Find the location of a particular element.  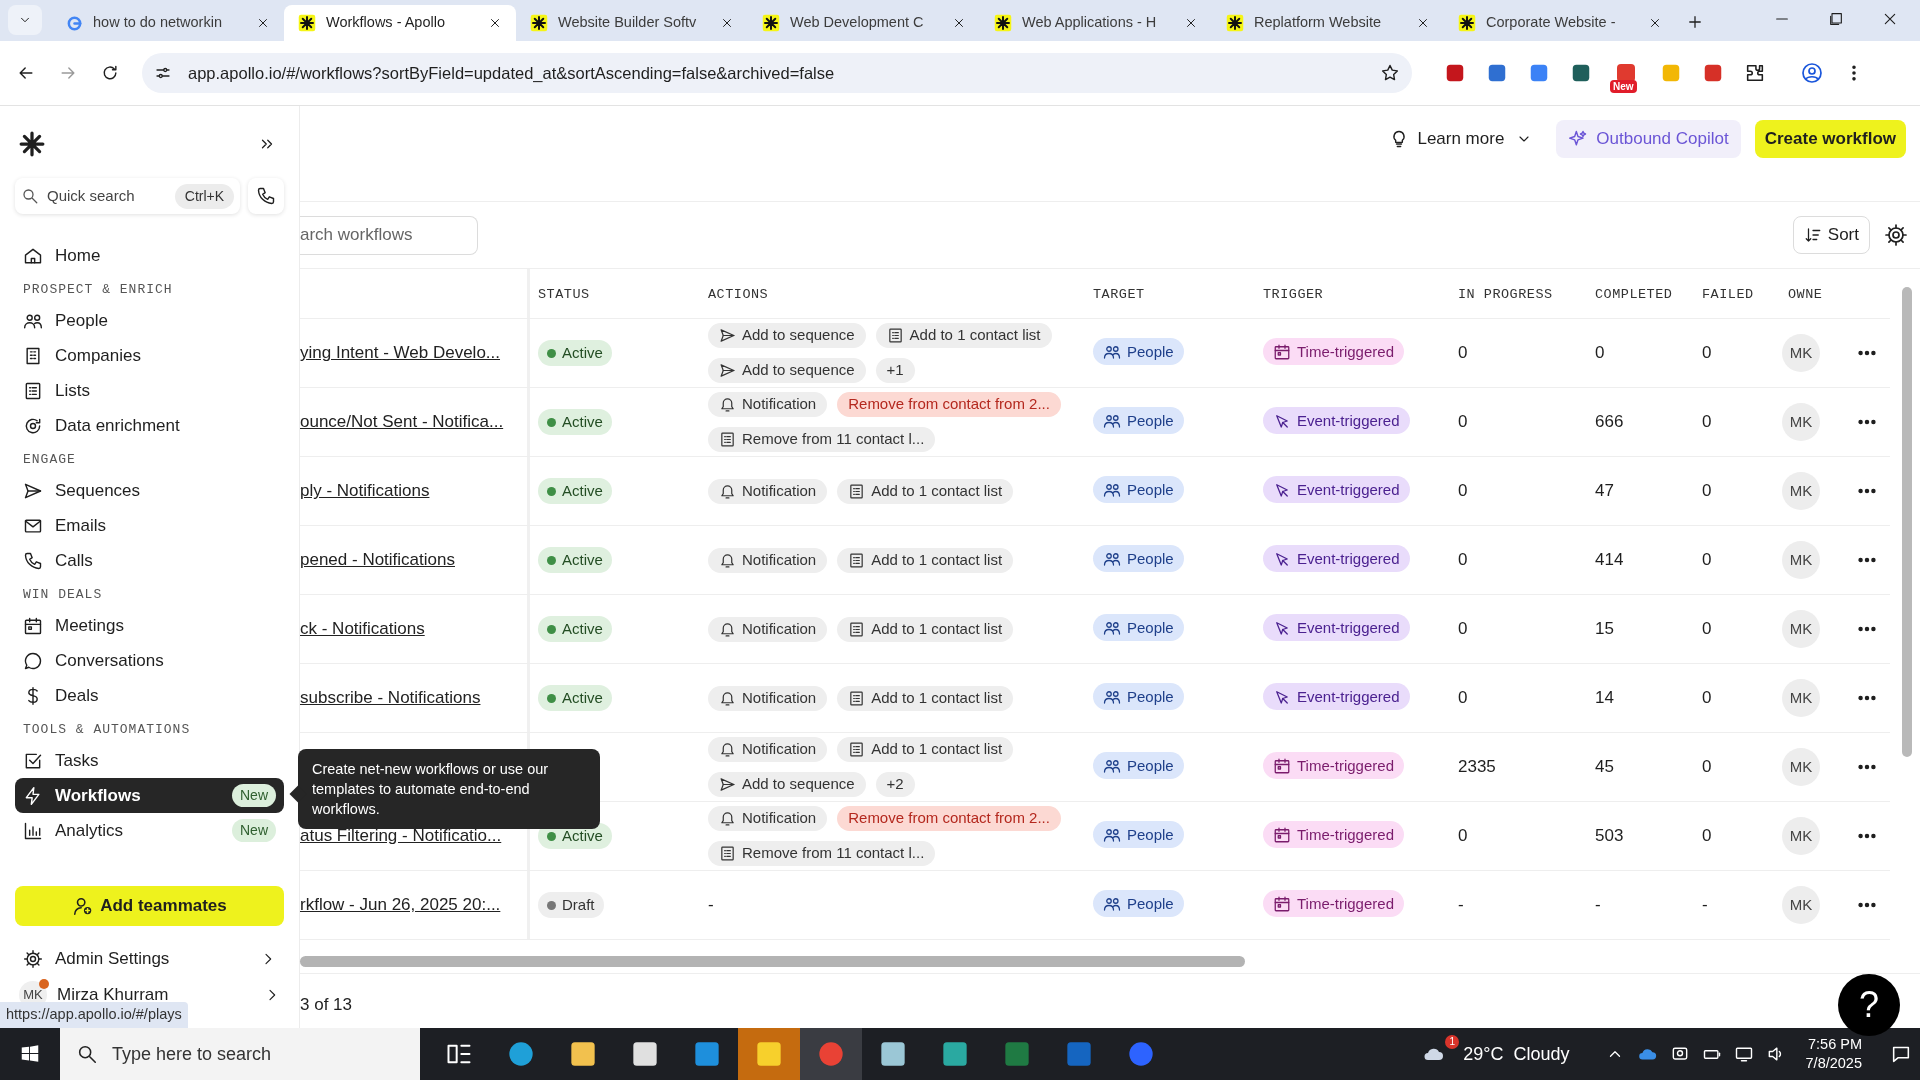

nav-item: Emails is located at coordinates (149, 525).